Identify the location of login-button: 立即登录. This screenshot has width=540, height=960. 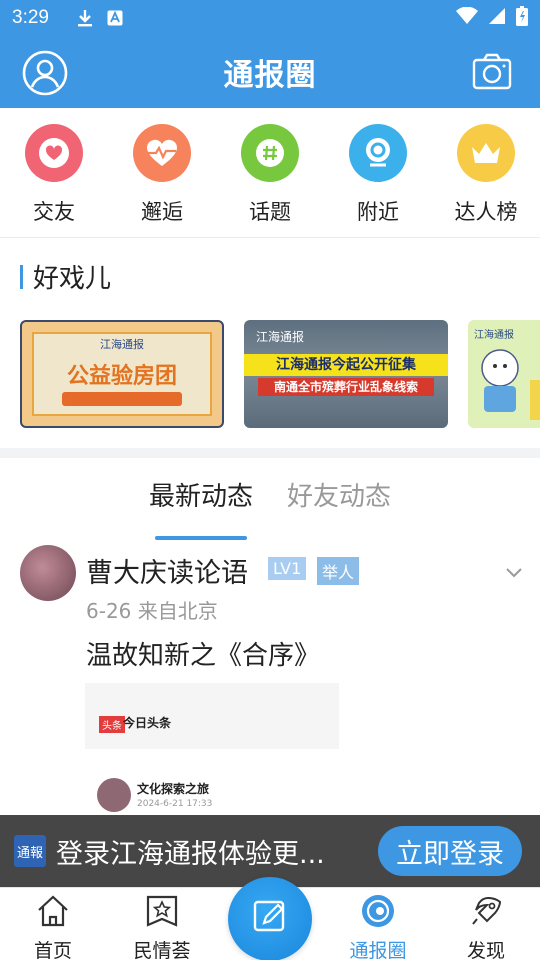
(450, 851).